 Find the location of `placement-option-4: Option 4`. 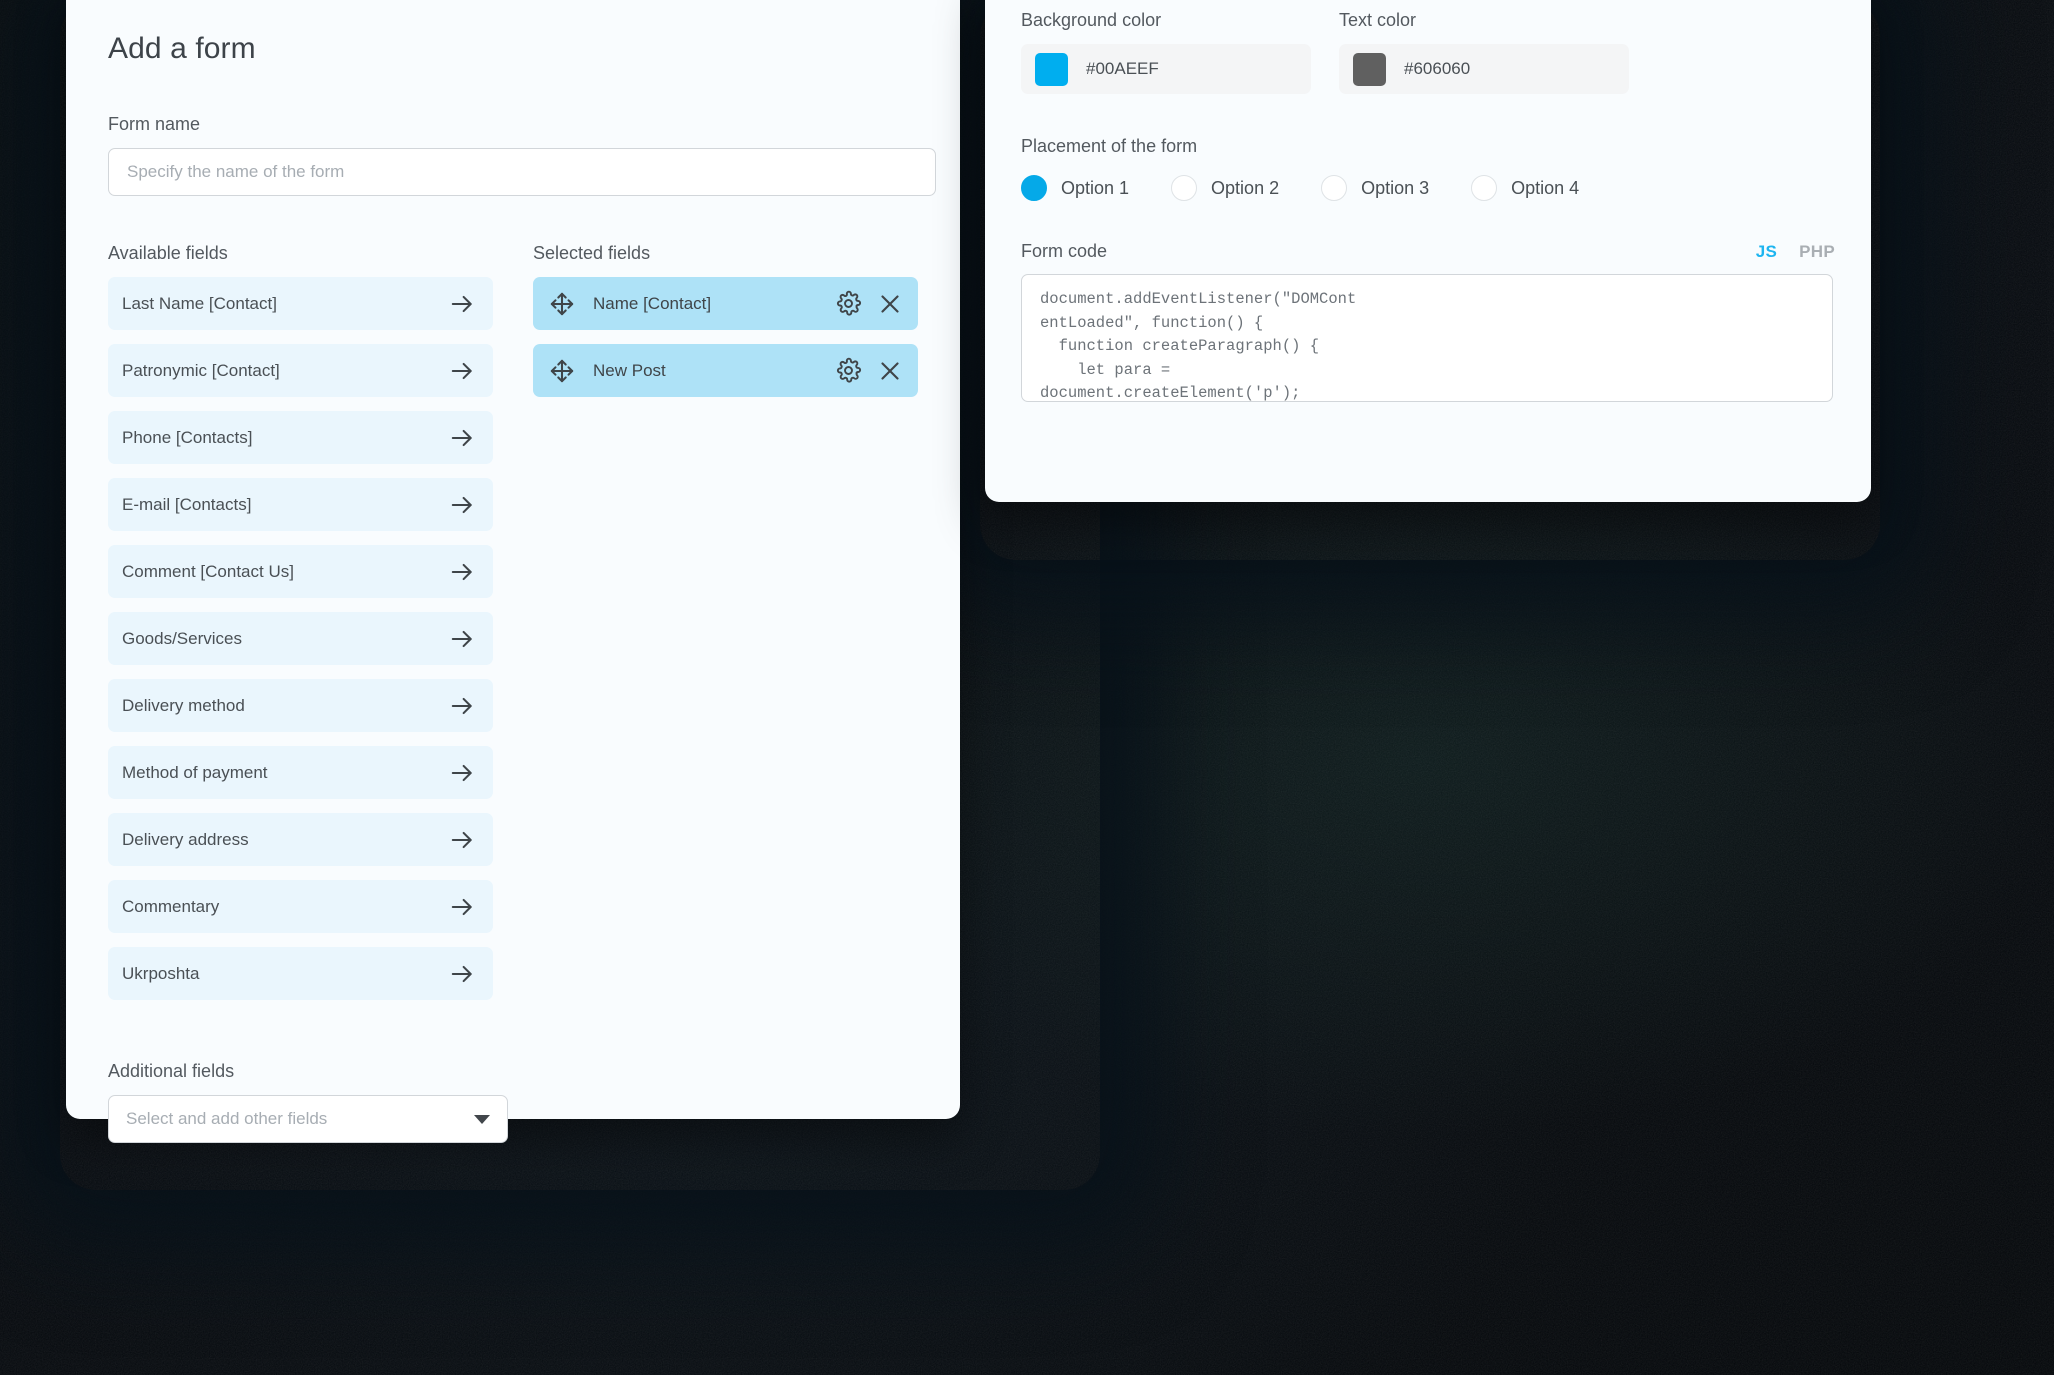

placement-option-4: Option 4 is located at coordinates (1525, 188).